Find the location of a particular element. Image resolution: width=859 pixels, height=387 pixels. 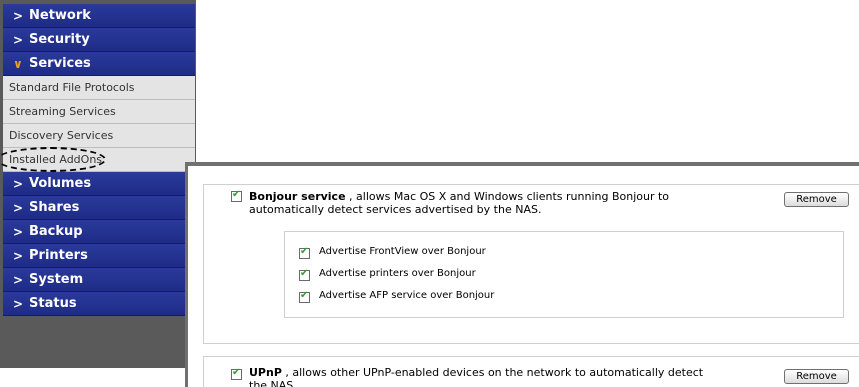

upnp-remove-button: Remove is located at coordinates (816, 376).